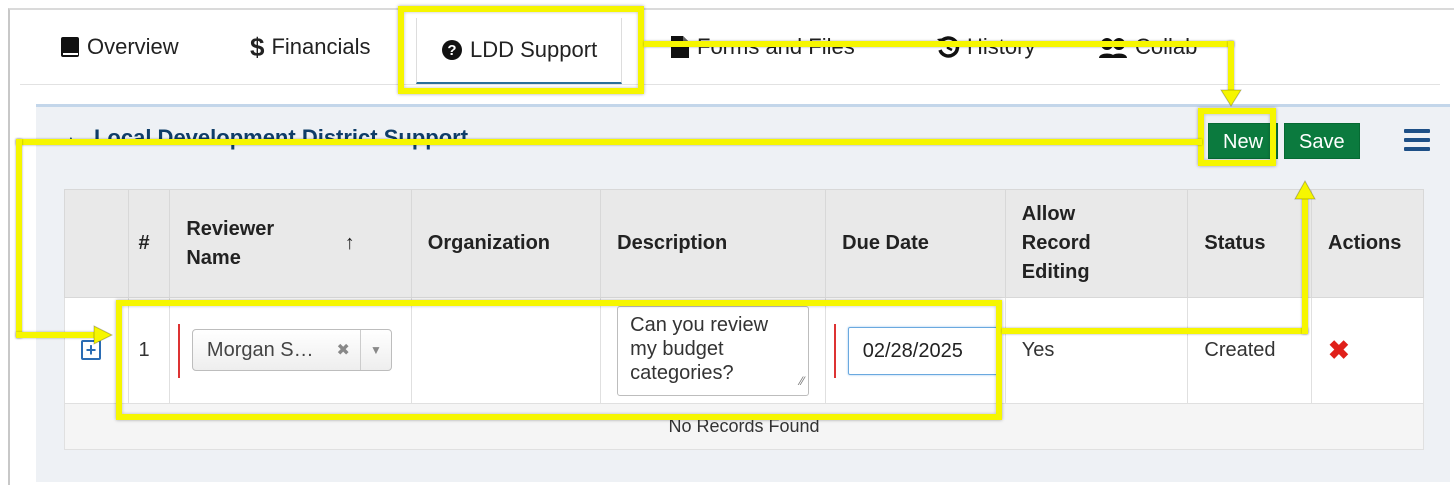 The width and height of the screenshot is (1454, 485). I want to click on tab-collab: Collab, so click(1147, 47).